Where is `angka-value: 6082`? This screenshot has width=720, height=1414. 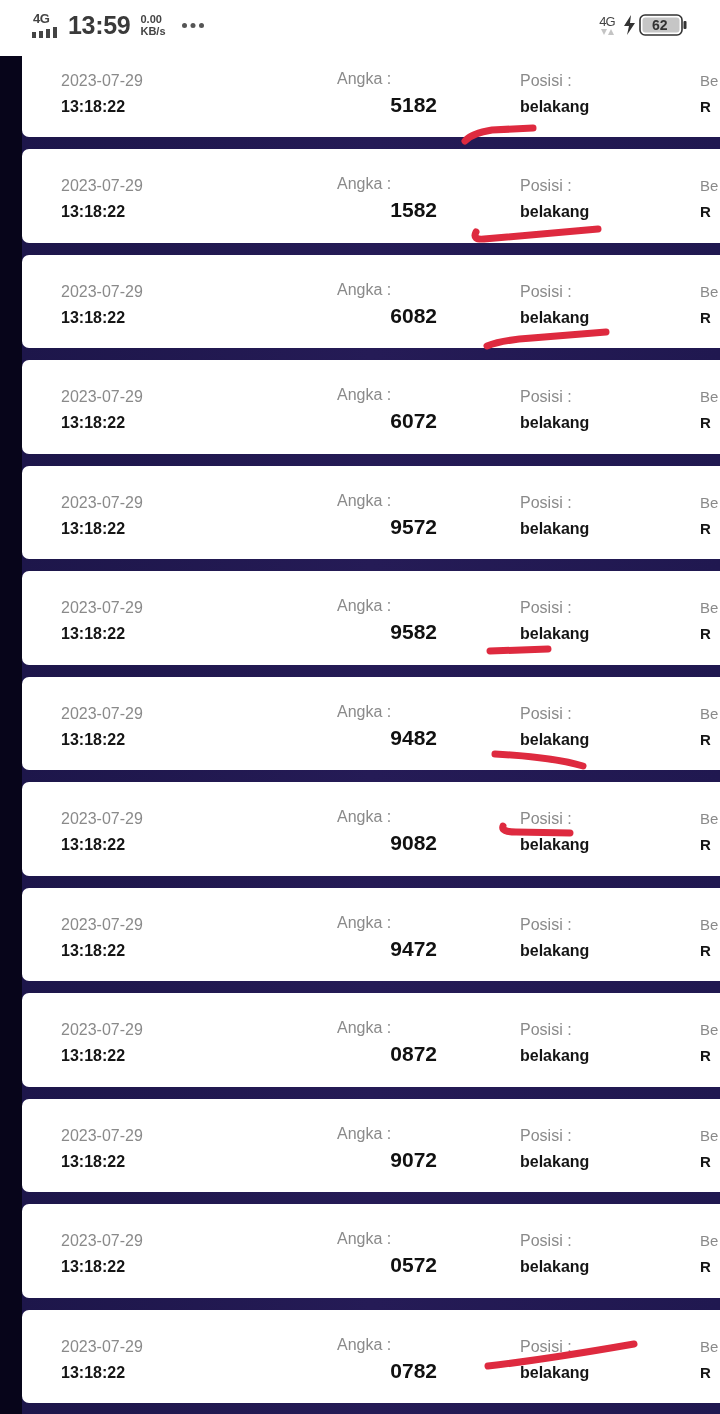
angka-value: 6082 is located at coordinates (413, 315).